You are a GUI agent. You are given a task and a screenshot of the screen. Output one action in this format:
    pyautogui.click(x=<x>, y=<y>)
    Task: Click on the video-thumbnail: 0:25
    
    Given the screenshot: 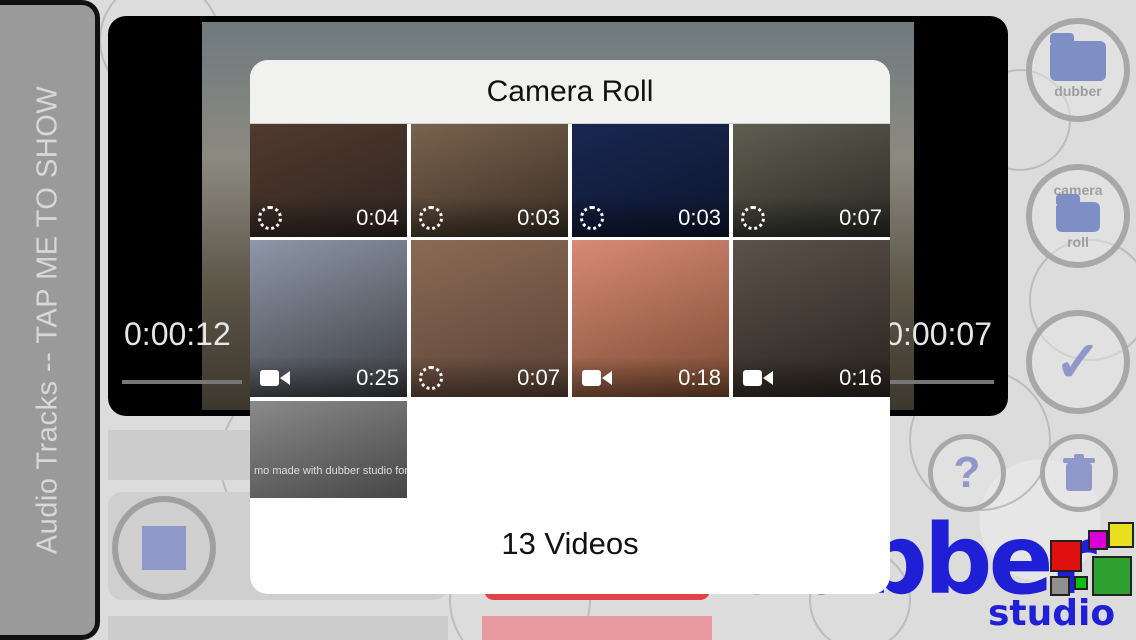 What is the action you would take?
    pyautogui.click(x=328, y=318)
    